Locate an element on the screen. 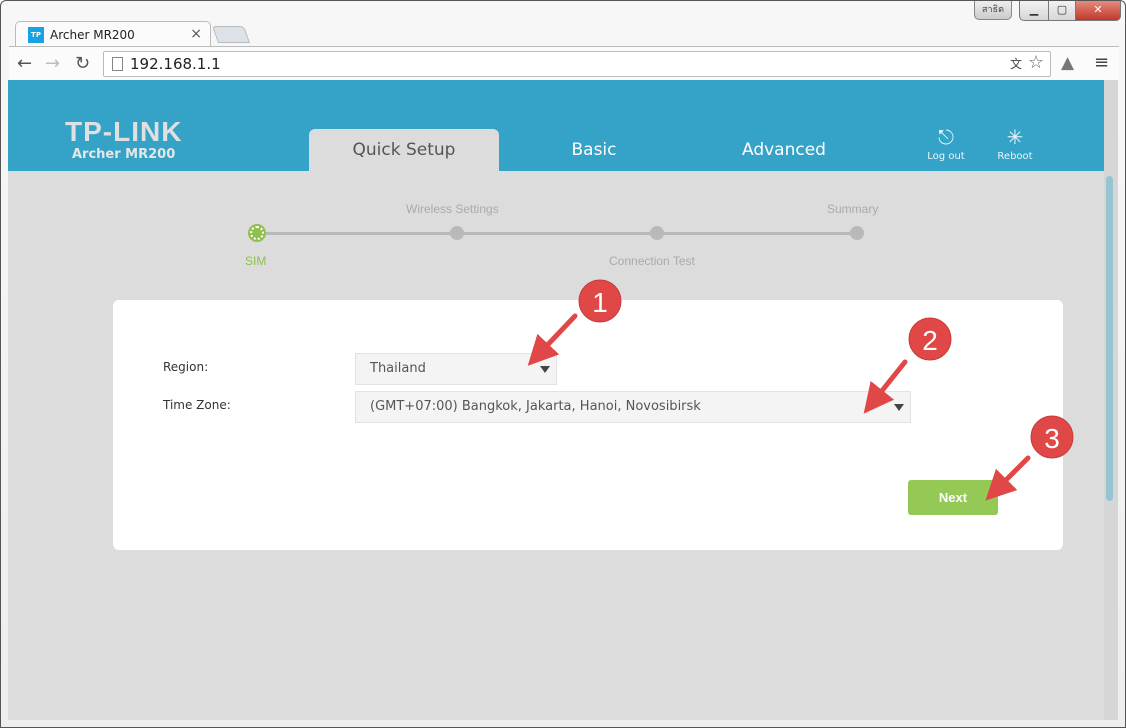 Image resolution: width=1126 pixels, height=728 pixels. timezone-label: Time Zone: is located at coordinates (197, 405).